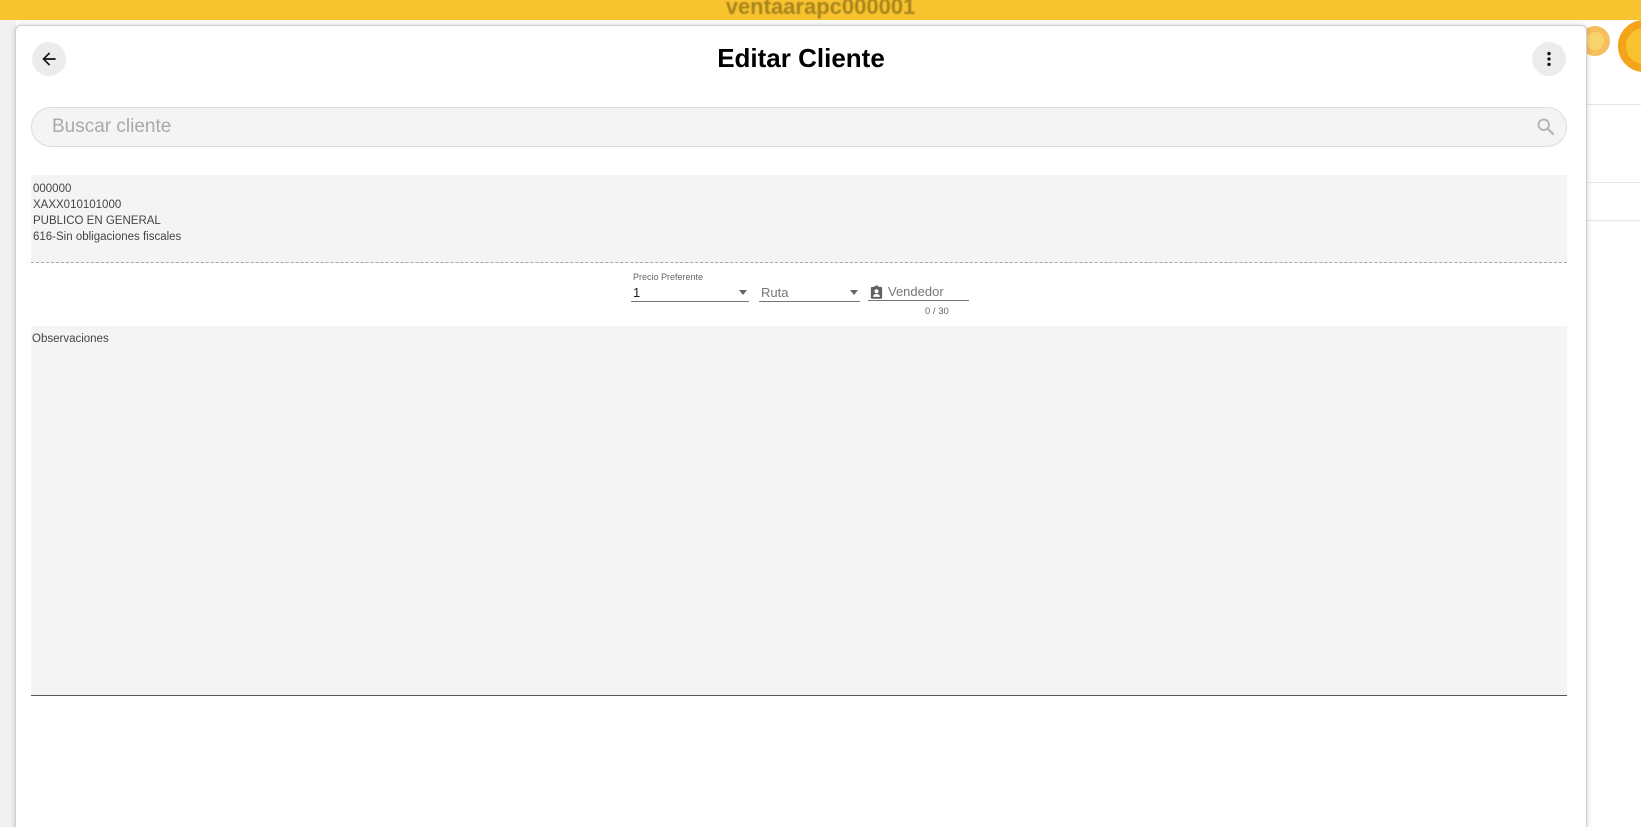 This screenshot has width=1641, height=827. I want to click on background-right-strip, so click(1614, 423).